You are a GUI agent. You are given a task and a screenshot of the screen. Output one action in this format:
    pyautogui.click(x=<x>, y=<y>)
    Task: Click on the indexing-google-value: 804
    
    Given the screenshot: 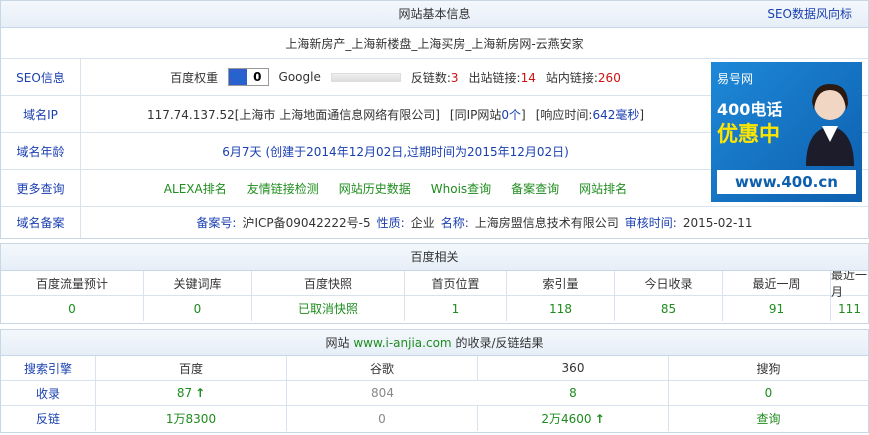 What is the action you would take?
    pyautogui.click(x=382, y=393)
    